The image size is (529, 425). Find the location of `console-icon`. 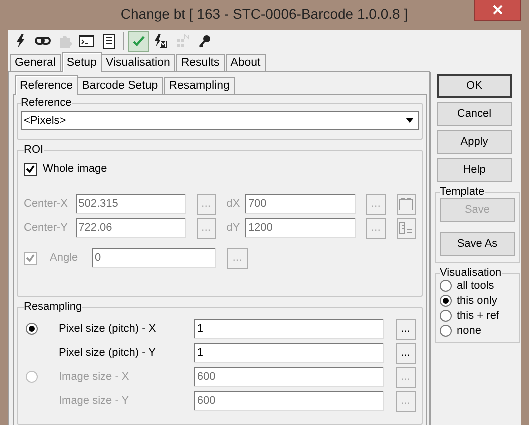

console-icon is located at coordinates (86, 41).